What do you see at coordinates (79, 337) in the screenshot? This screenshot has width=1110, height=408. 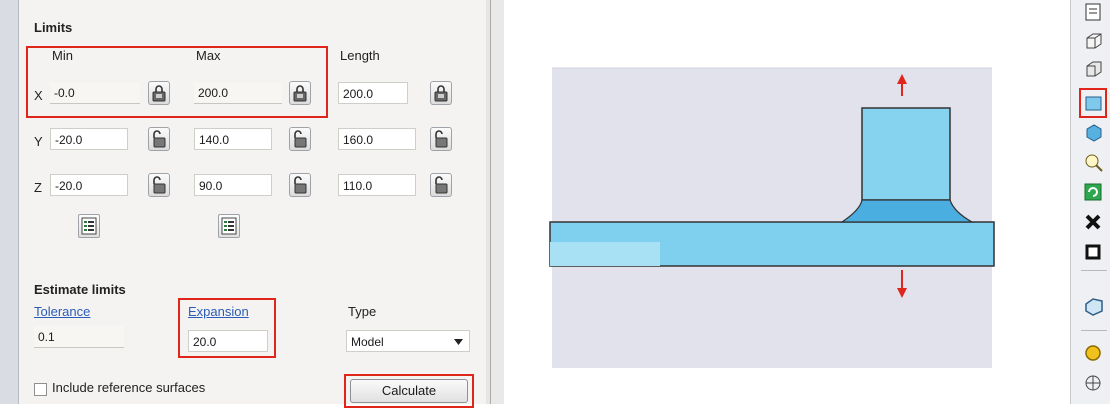 I see `tolerance-field: 0.1` at bounding box center [79, 337].